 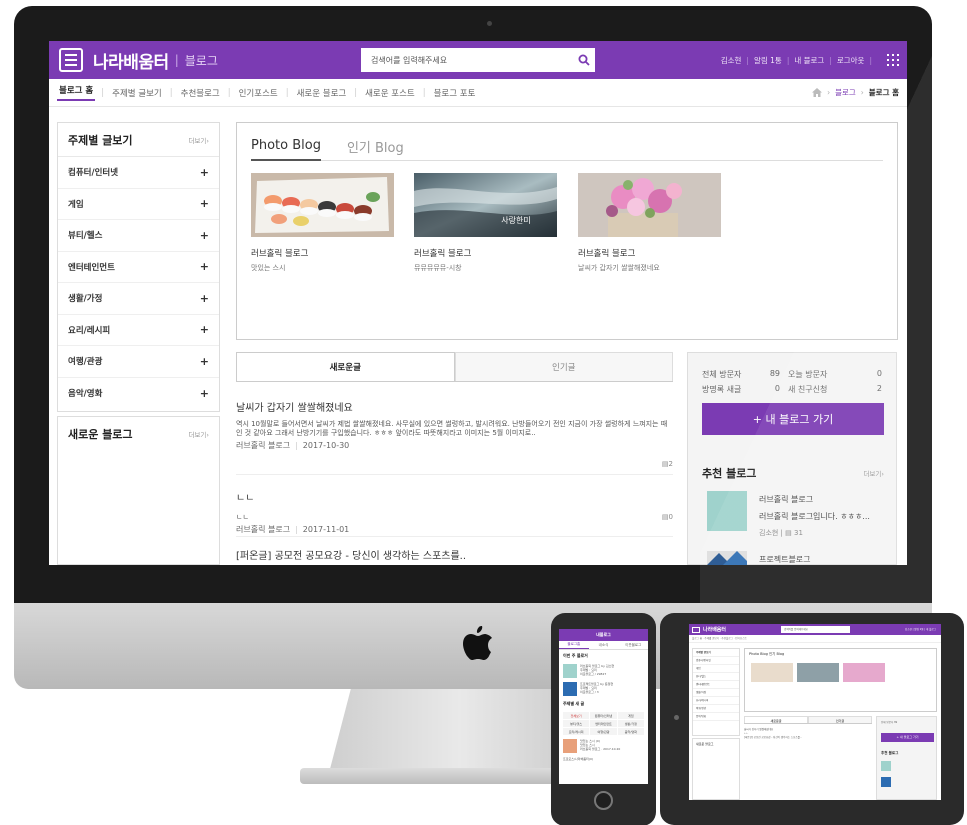 I want to click on tablet-tab-popular: 인기글, so click(x=840, y=719).